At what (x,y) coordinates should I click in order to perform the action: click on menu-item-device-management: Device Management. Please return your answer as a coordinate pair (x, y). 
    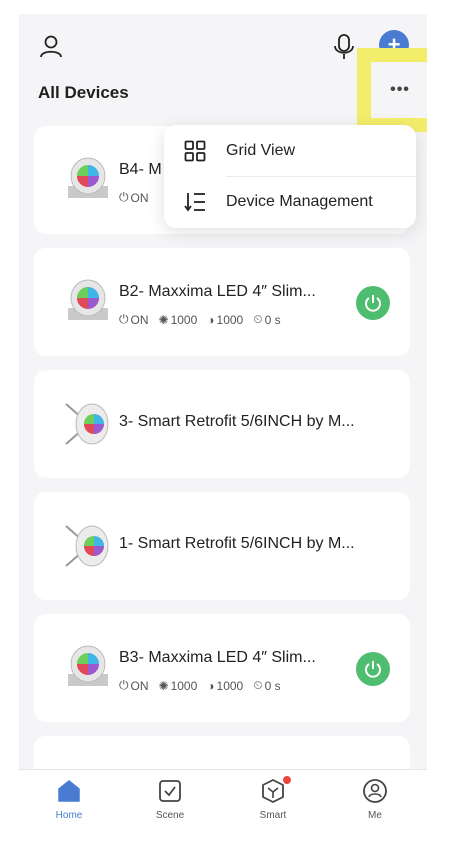
    Looking at the image, I should click on (290, 202).